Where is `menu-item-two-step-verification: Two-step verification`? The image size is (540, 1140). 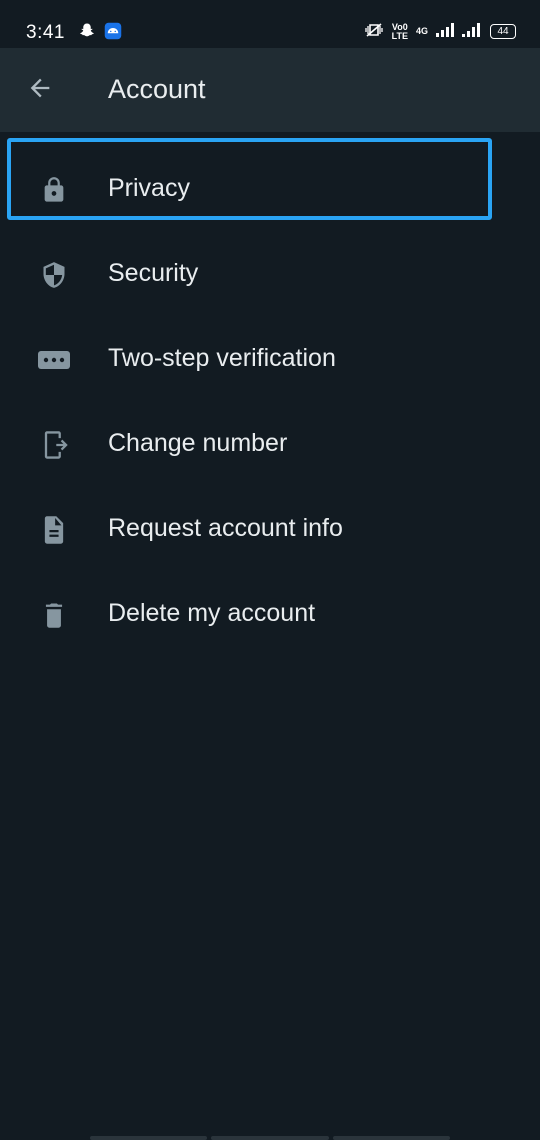 menu-item-two-step-verification: Two-step verification is located at coordinates (270, 358).